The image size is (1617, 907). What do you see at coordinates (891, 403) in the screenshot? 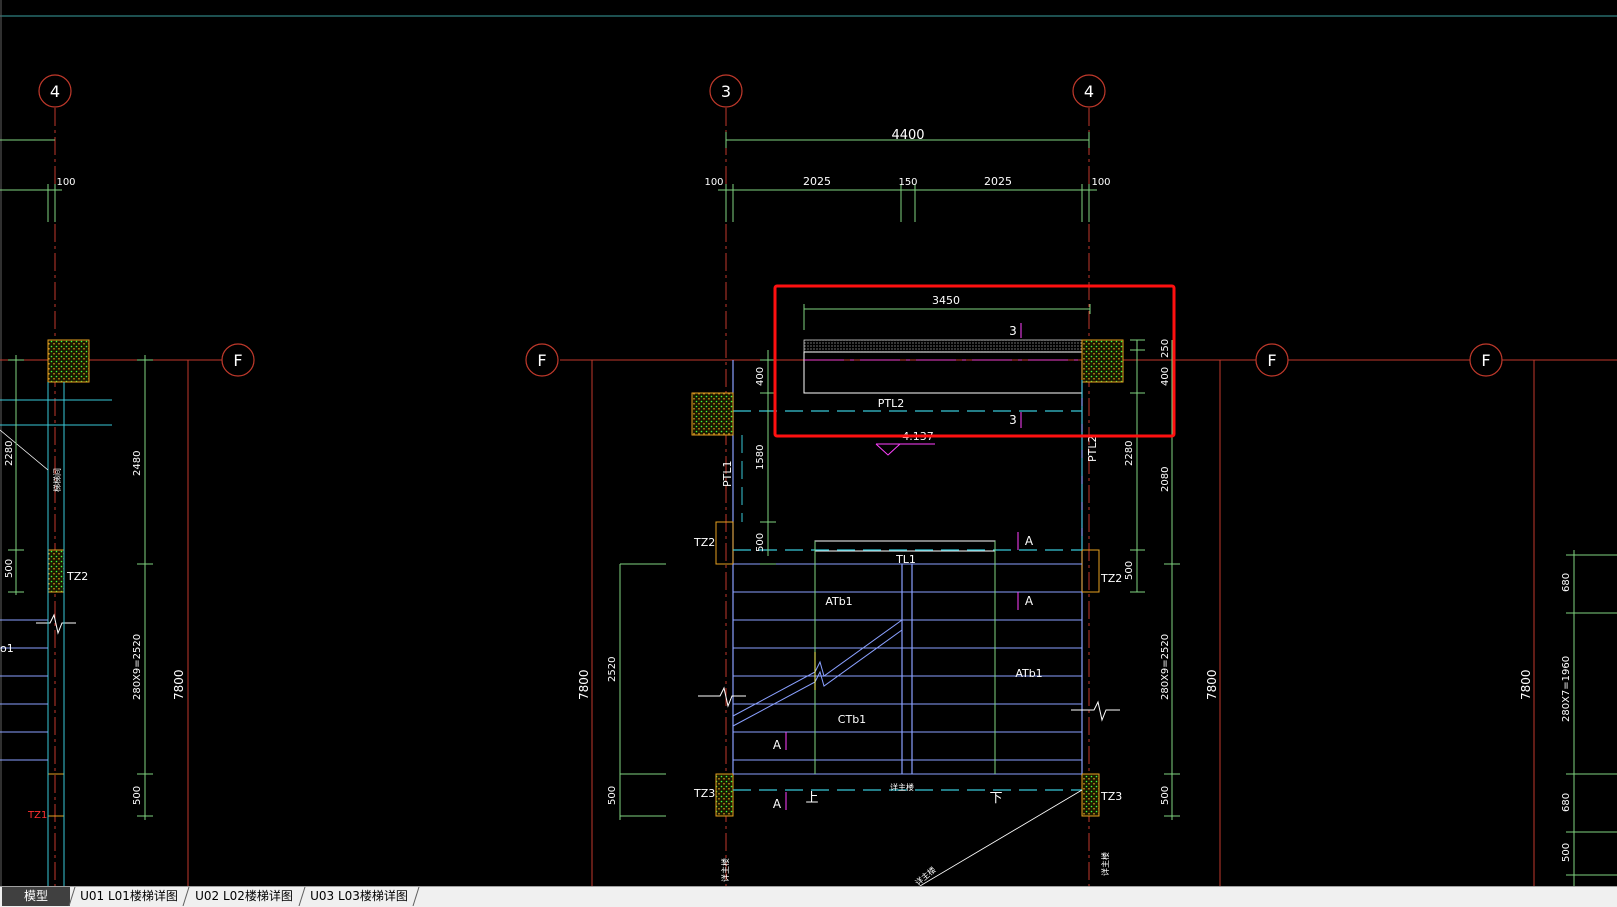
I see `label-ptl2: PTL2` at bounding box center [891, 403].